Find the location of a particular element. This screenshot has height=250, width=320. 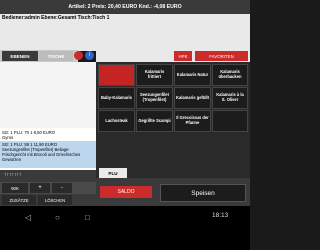

product-button: Kalamaris überbacken is located at coordinates (230, 75).